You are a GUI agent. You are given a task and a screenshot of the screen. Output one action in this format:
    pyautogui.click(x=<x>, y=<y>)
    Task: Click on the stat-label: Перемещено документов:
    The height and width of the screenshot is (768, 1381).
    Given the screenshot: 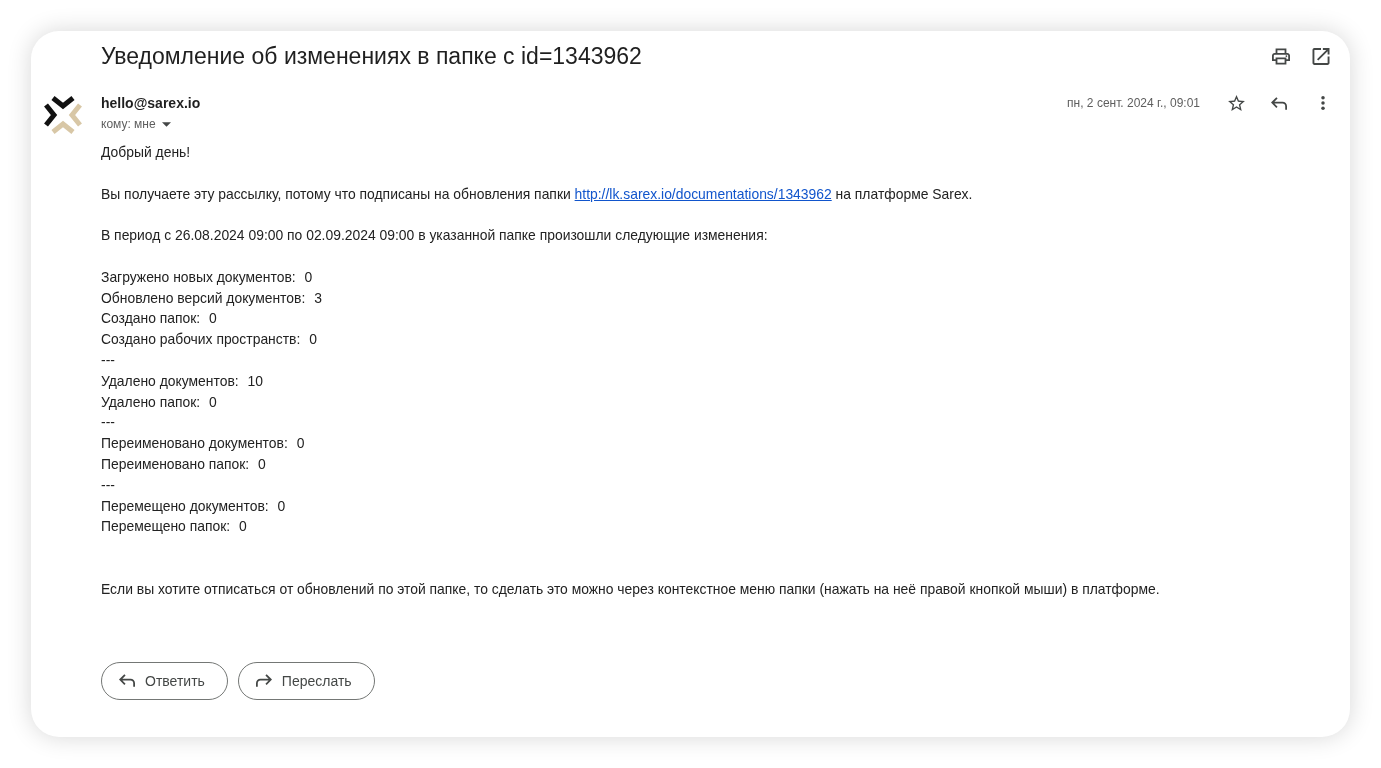 What is the action you would take?
    pyautogui.click(x=185, y=505)
    